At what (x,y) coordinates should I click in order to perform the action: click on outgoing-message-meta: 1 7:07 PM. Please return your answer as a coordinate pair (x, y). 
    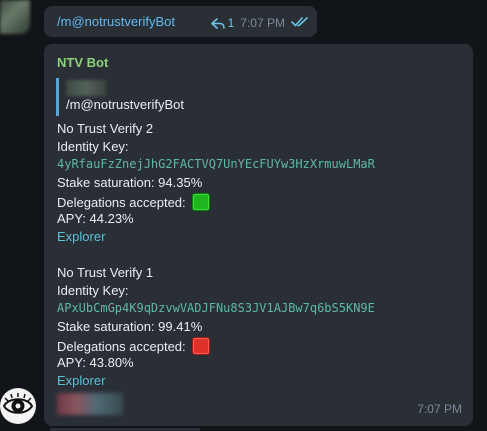
    Looking at the image, I should click on (259, 23).